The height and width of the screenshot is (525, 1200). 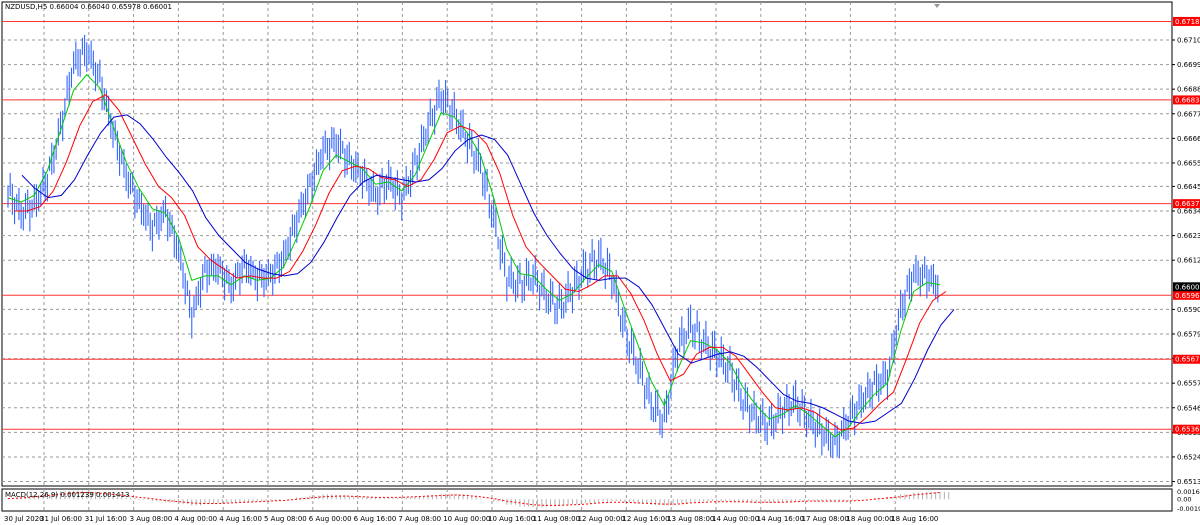 I want to click on time-label: 6 Aug 00:00, so click(x=330, y=519).